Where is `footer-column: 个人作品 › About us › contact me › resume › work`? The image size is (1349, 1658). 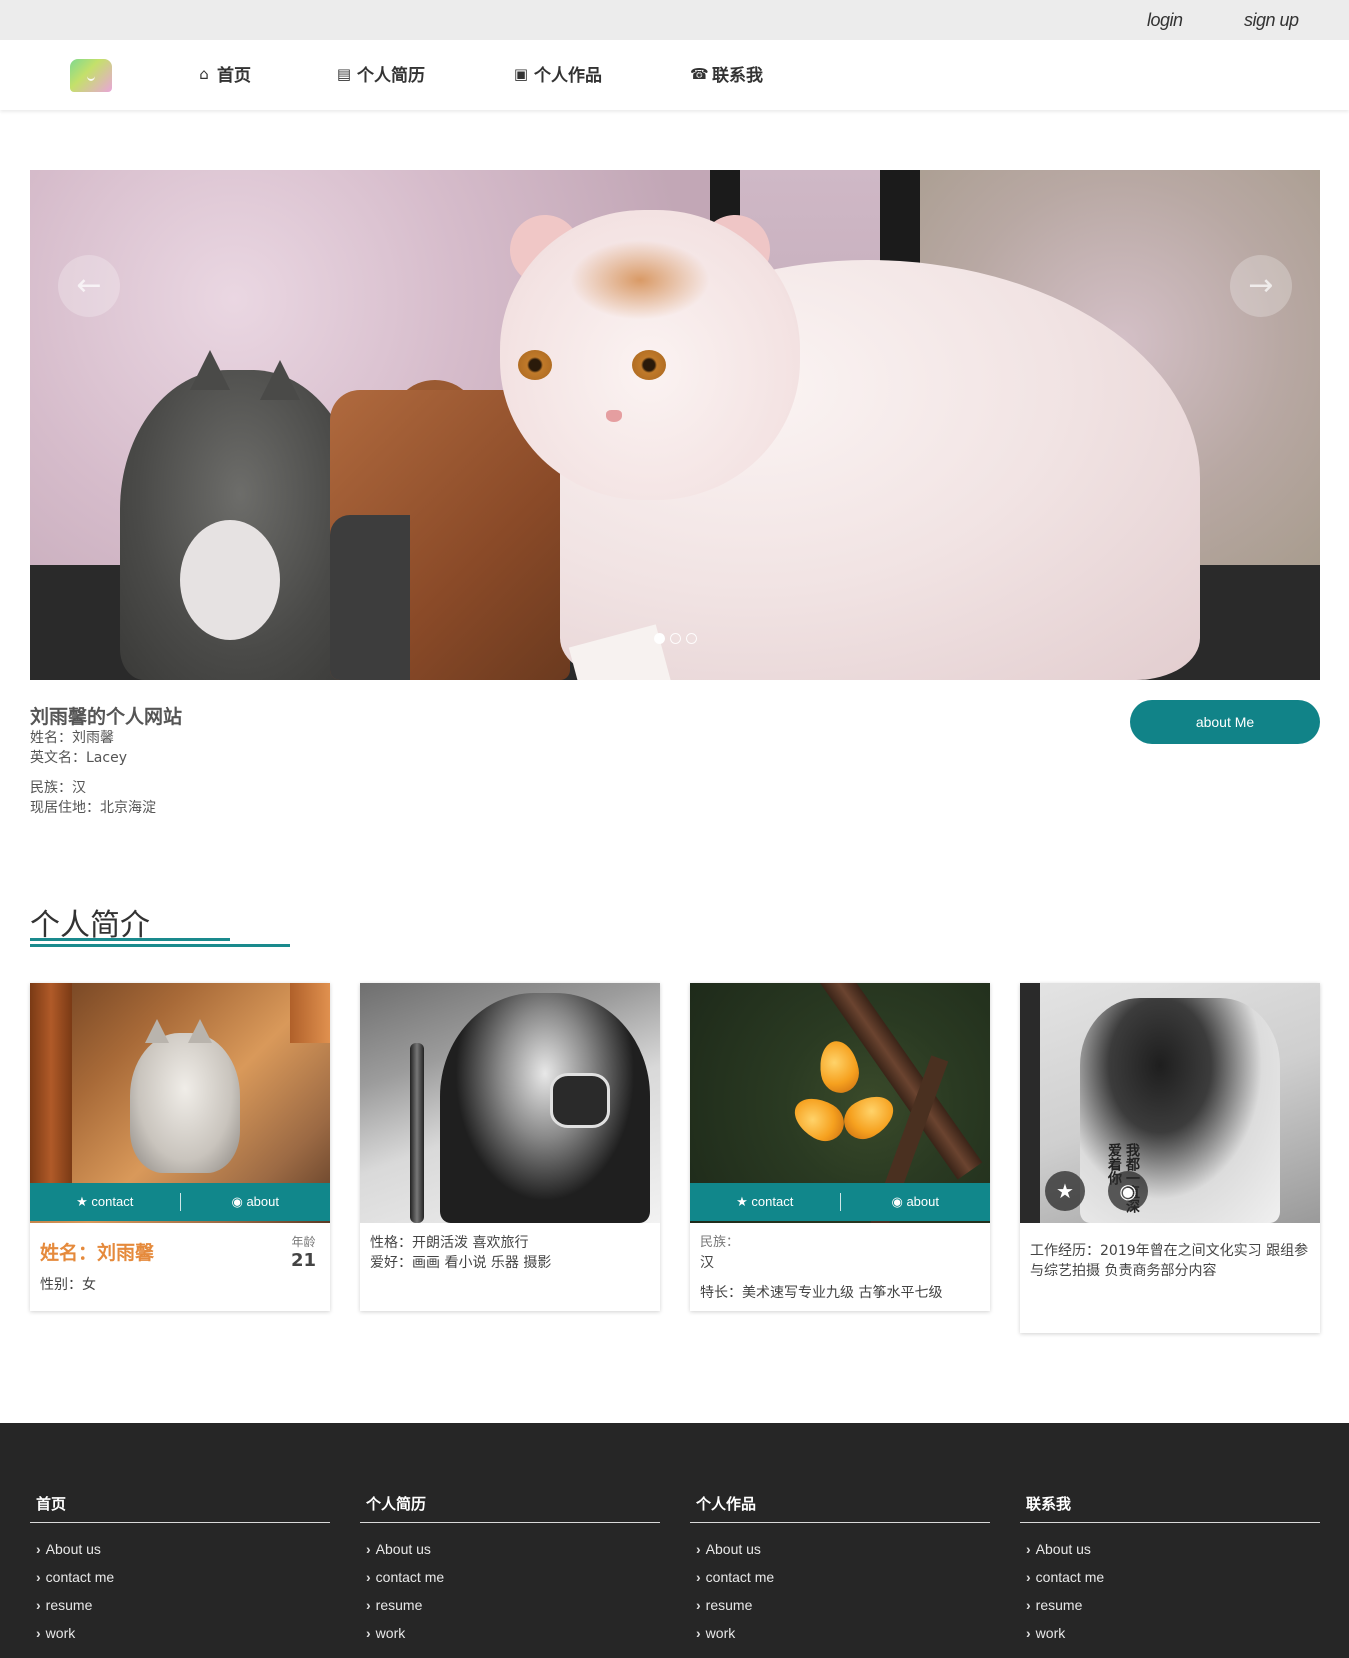 footer-column: 个人作品 › About us › contact me › resume › work is located at coordinates (840, 1570).